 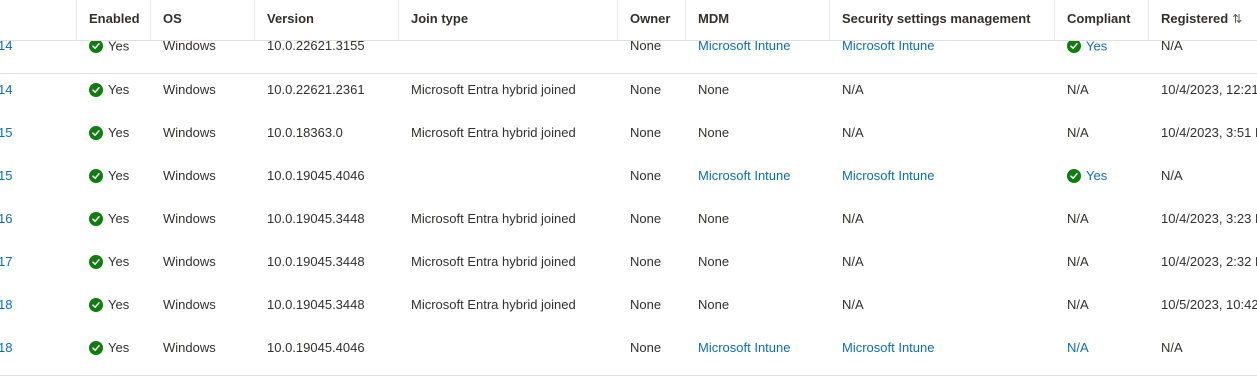 I want to click on column-header-registered: Registered ⇅, so click(x=1201, y=20).